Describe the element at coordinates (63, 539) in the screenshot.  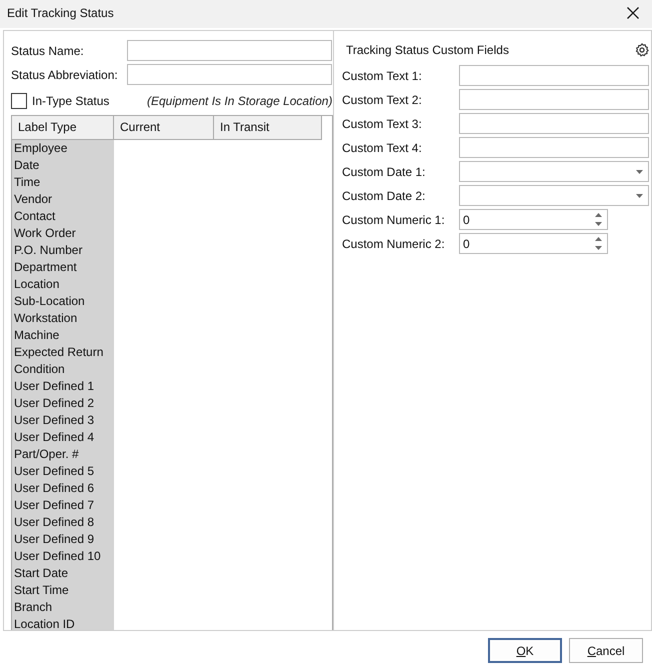
I see `label-type-cell: User Defined 9` at that location.